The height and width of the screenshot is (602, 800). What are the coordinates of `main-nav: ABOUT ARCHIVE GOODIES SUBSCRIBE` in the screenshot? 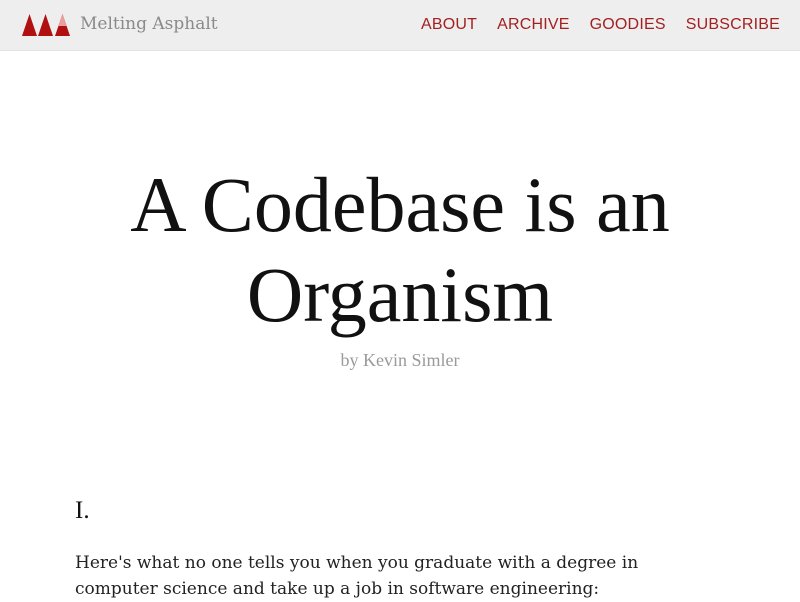 It's located at (600, 25).